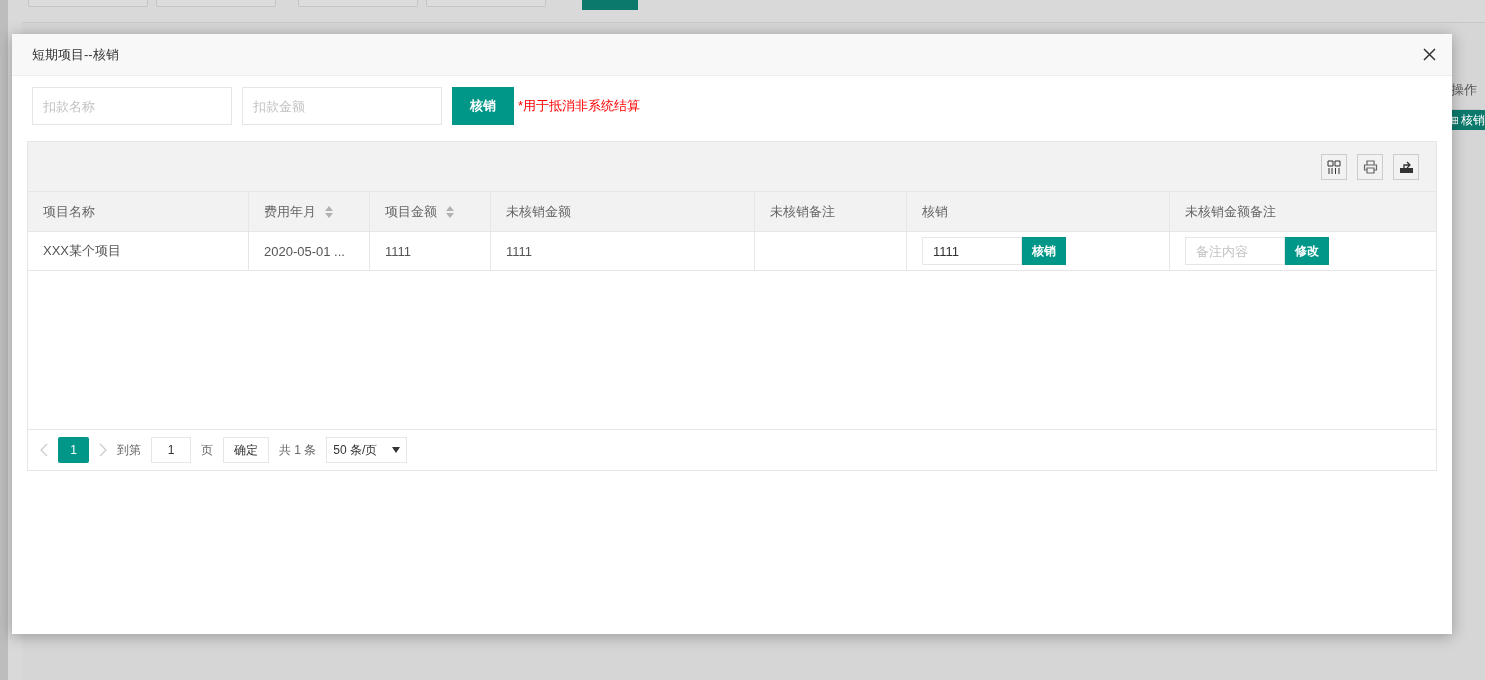  I want to click on input-field: 扣款名称, so click(132, 106).